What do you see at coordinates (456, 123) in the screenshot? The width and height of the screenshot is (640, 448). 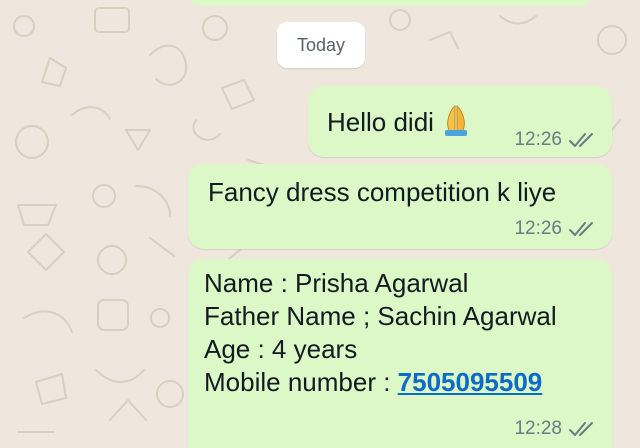 I see `folded-hands-emoji-icon` at bounding box center [456, 123].